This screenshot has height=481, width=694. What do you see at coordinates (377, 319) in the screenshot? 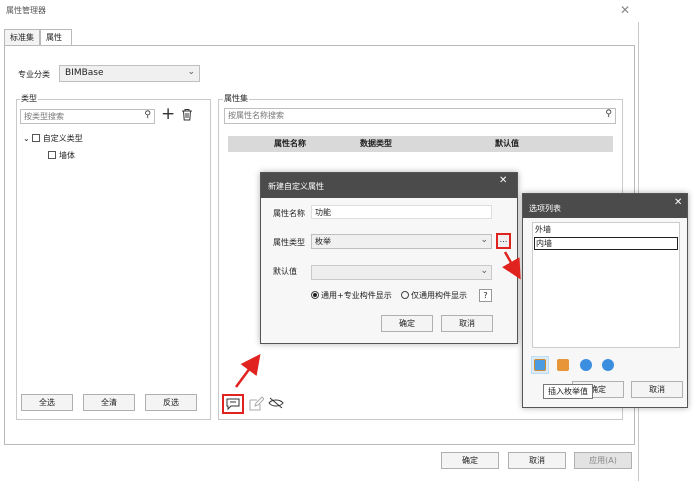
I see `annotation-arrows` at bounding box center [377, 319].